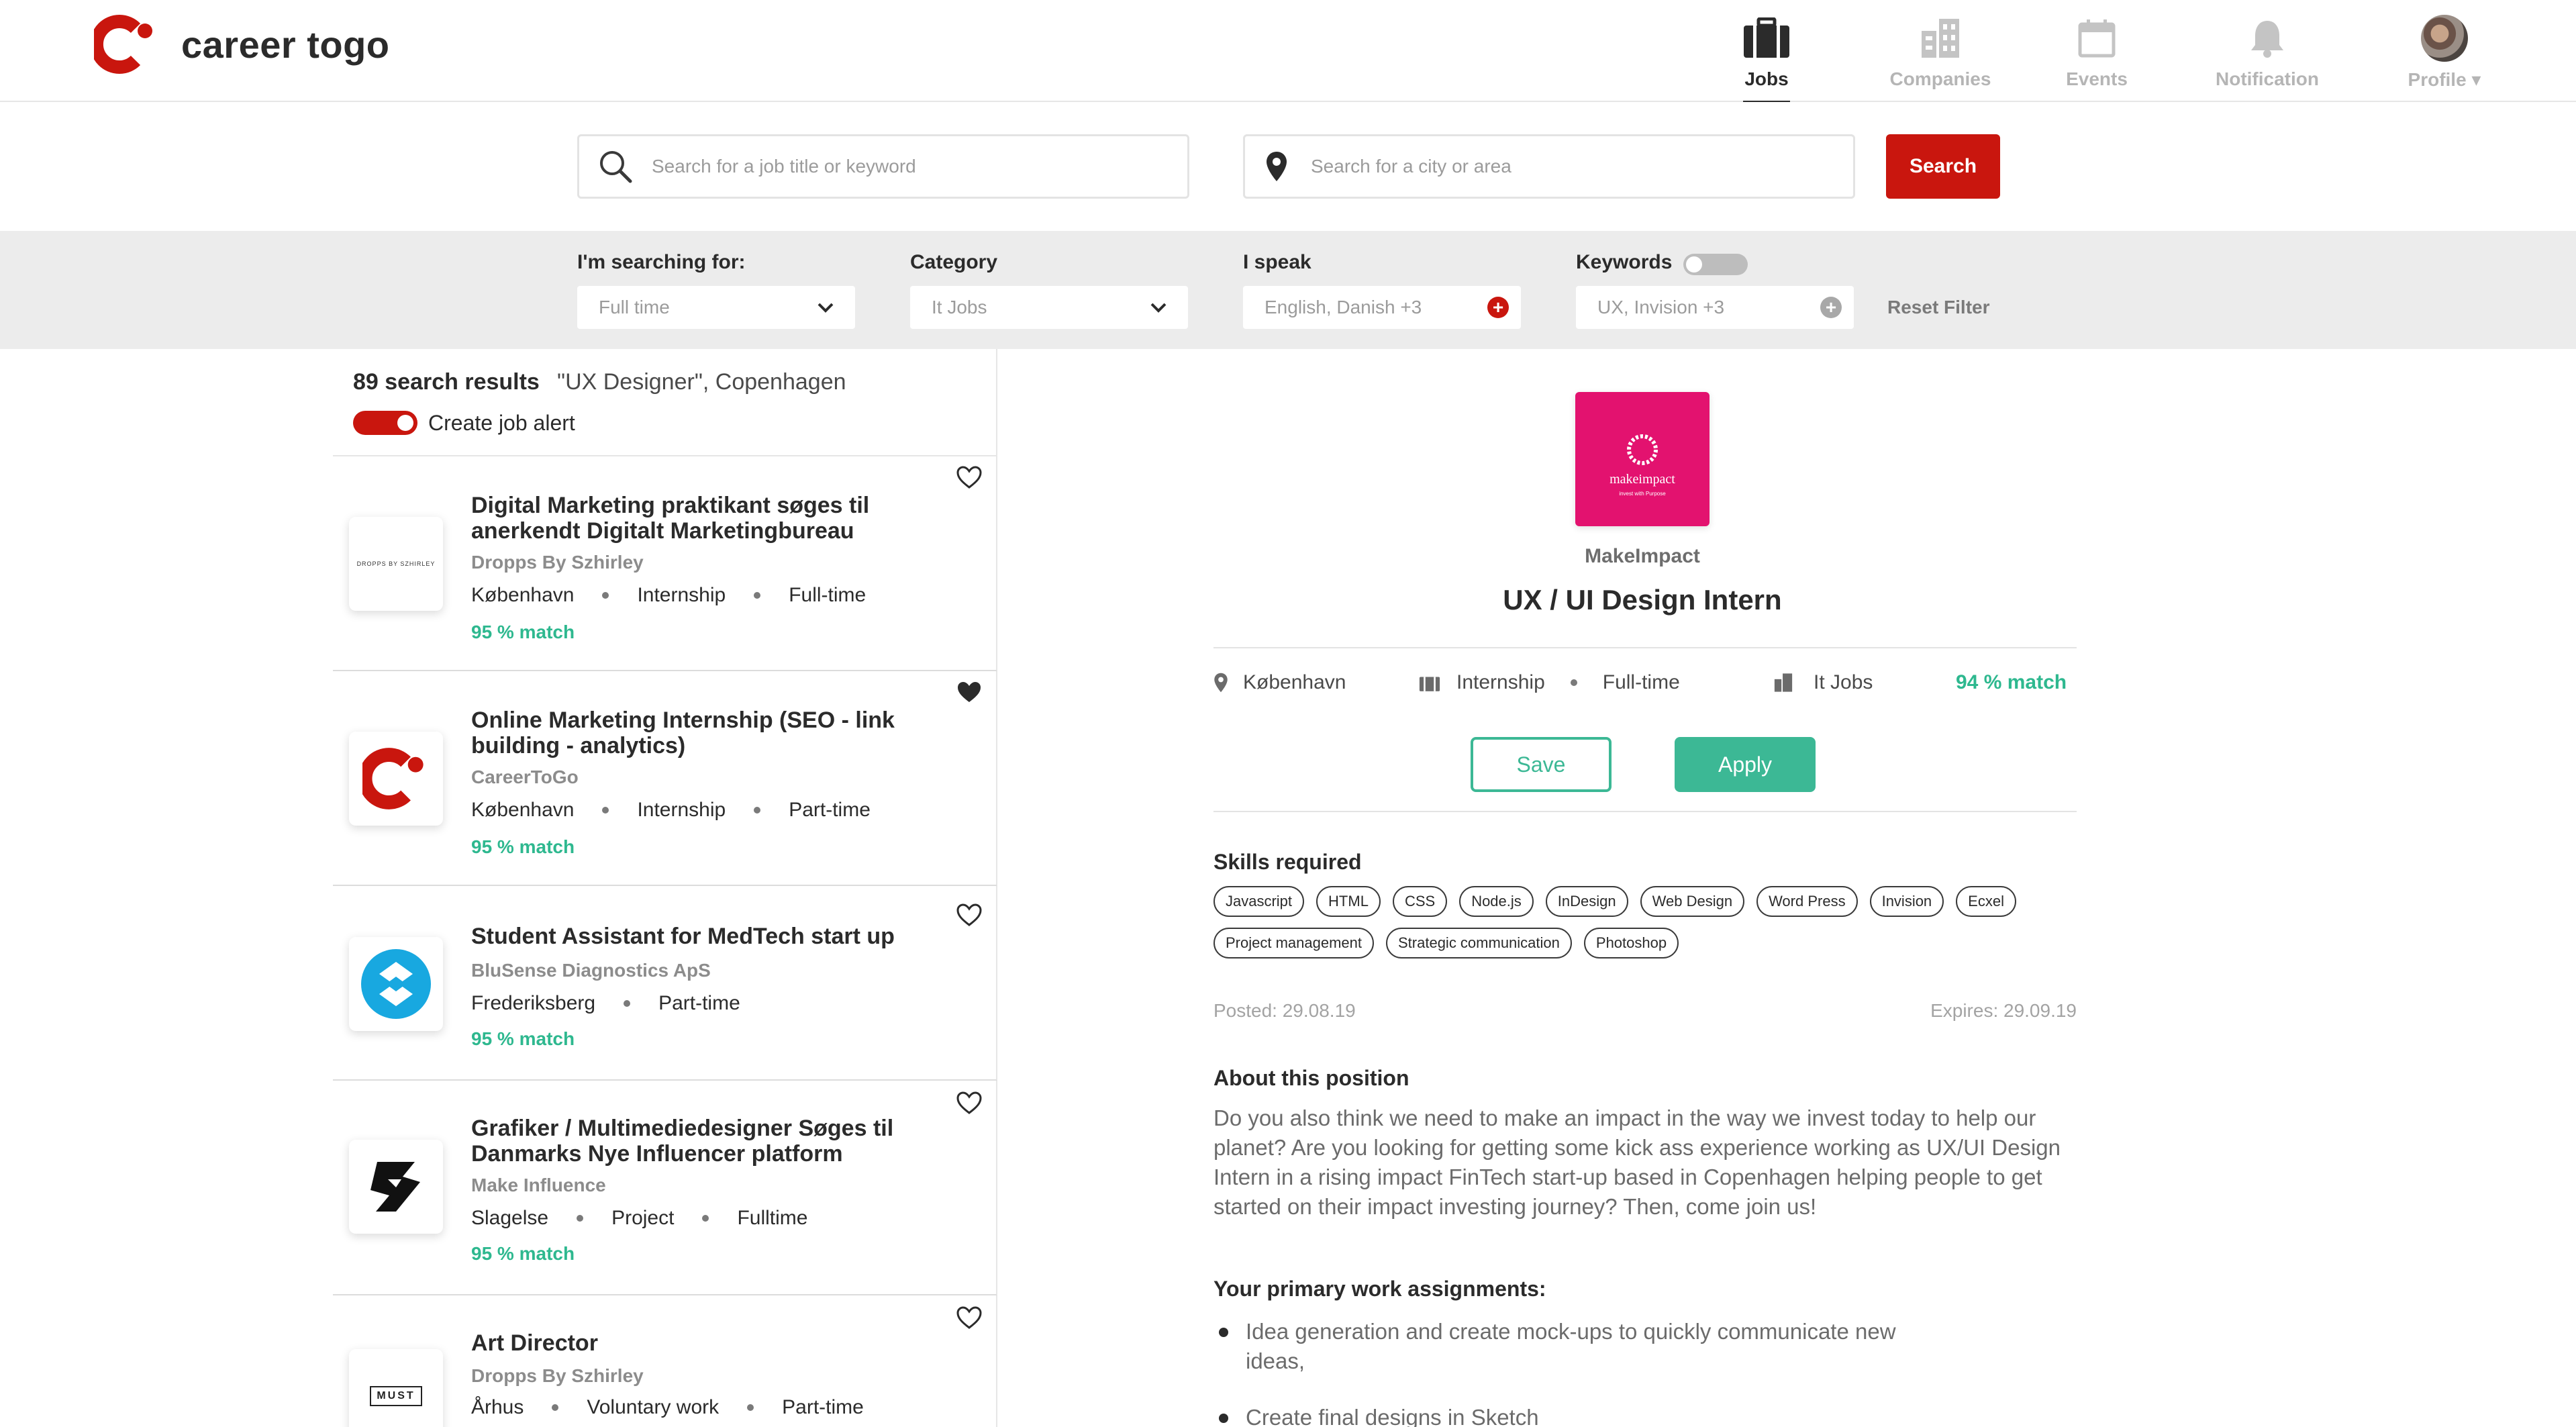 This screenshot has height=1427, width=2576. I want to click on skill-tag: Ecxel, so click(1986, 901).